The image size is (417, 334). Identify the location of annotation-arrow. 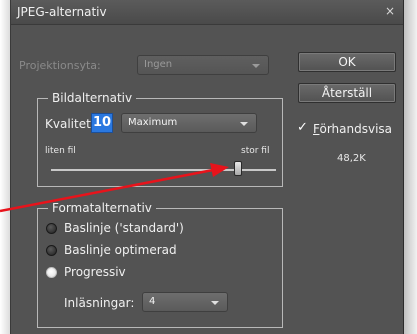
(114, 188).